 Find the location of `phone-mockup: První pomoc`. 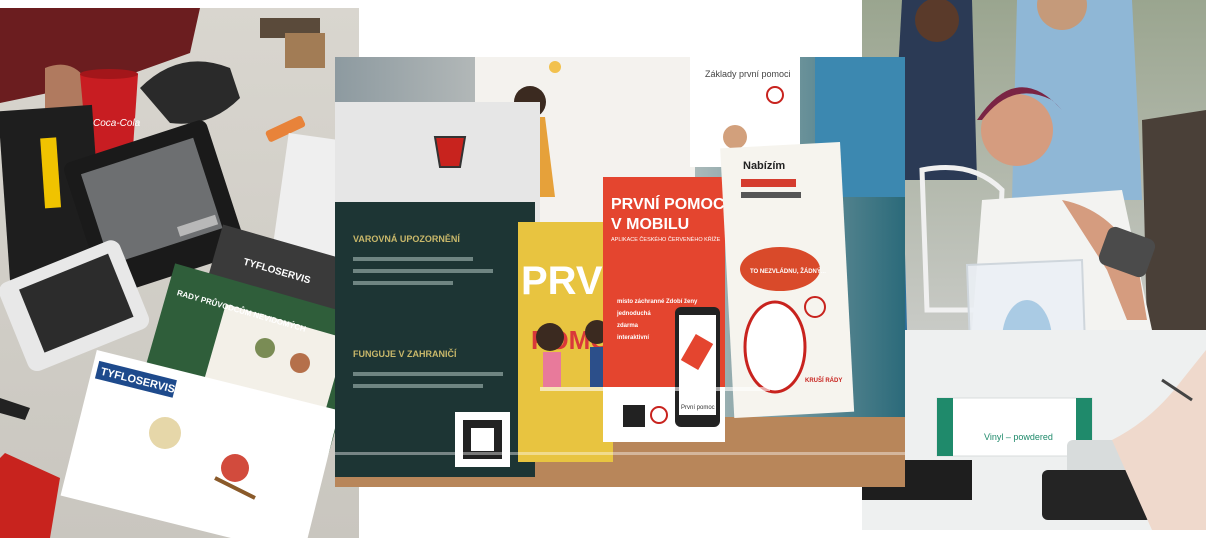

phone-mockup: První pomoc is located at coordinates (697, 367).